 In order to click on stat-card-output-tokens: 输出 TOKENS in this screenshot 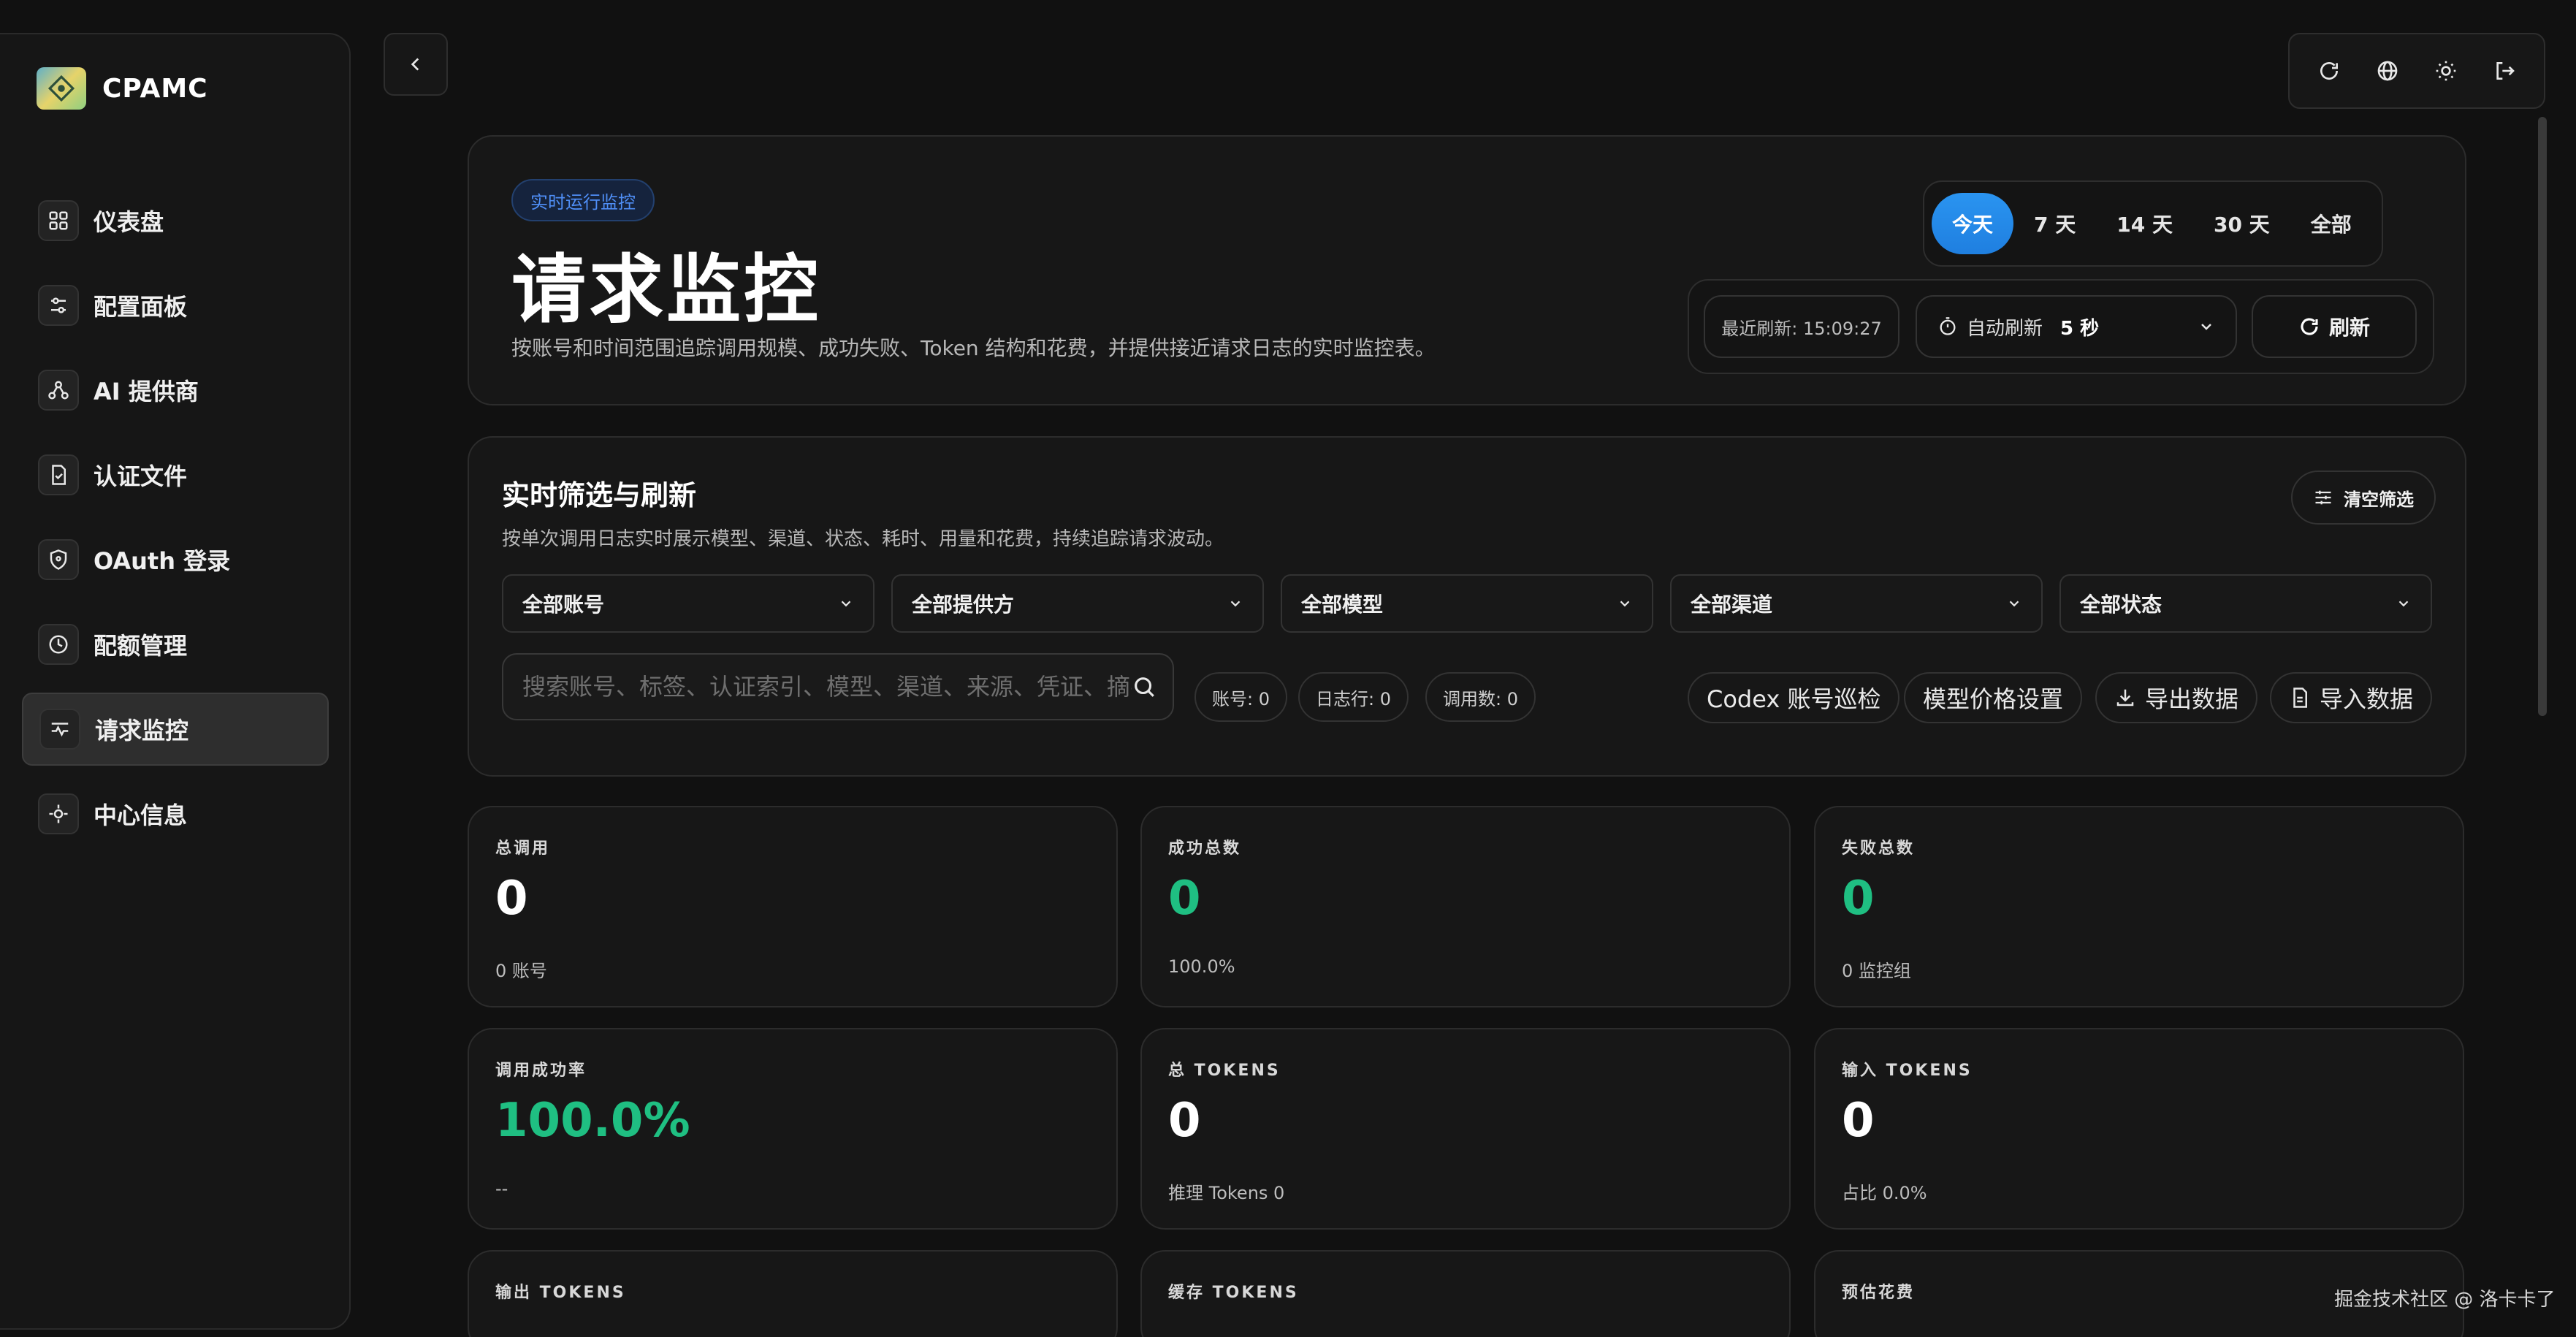, I will do `click(793, 1293)`.